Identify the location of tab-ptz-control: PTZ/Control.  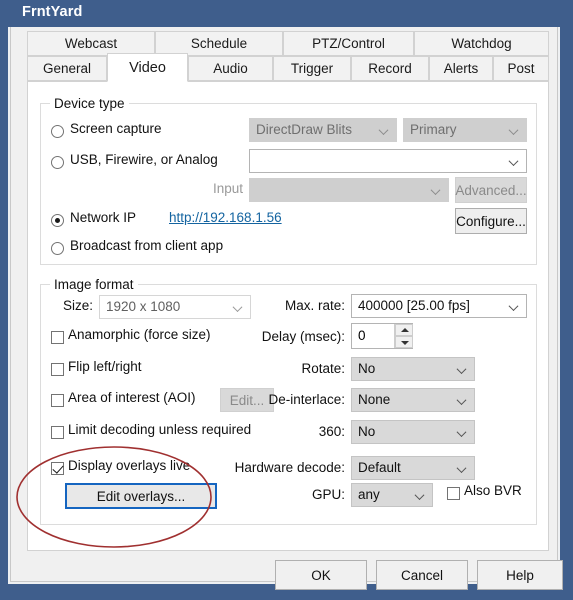
(348, 43).